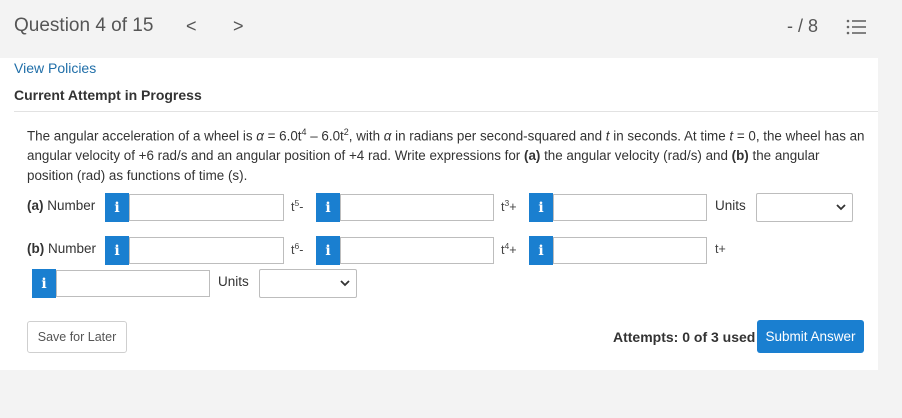 This screenshot has height=418, width=902. What do you see at coordinates (417, 207) in the screenshot?
I see `part-a-coefficient-2-input` at bounding box center [417, 207].